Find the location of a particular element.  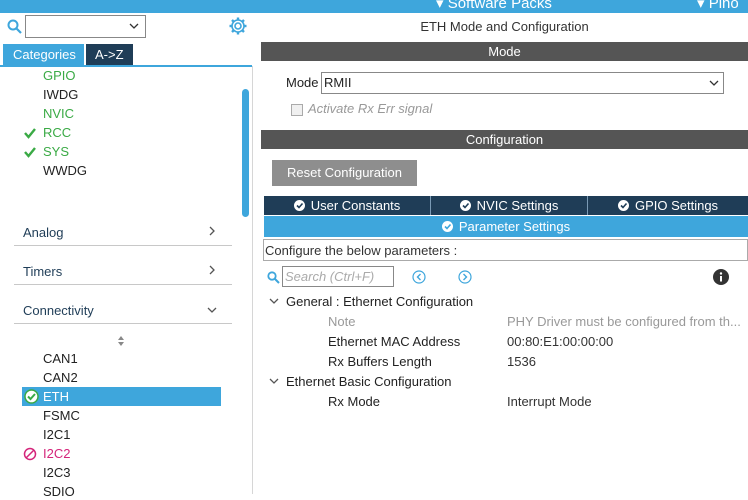

search-combo is located at coordinates (85, 26).